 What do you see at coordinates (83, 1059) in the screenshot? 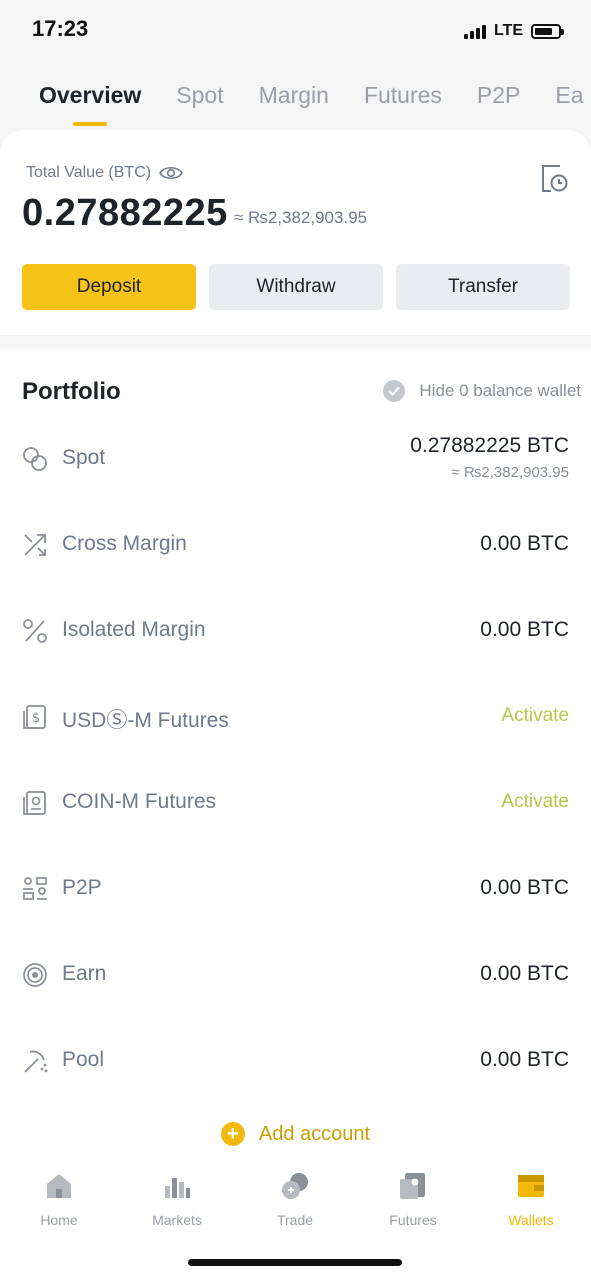
I see `account-label-pool: Pool` at bounding box center [83, 1059].